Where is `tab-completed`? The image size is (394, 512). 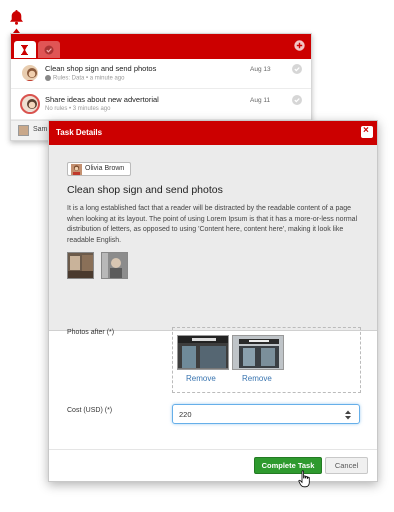 tab-completed is located at coordinates (49, 49).